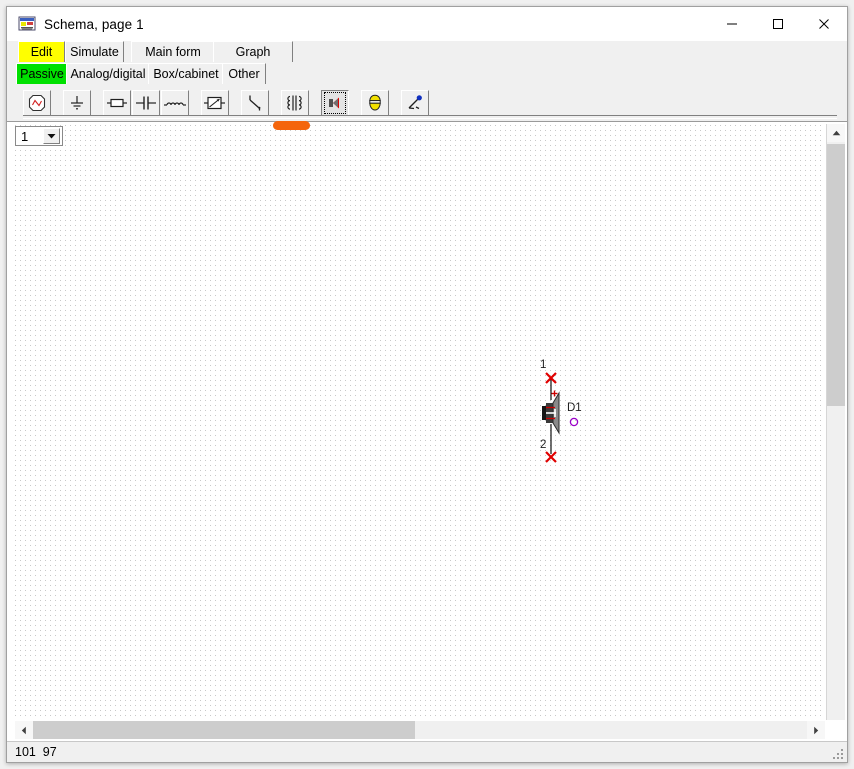 Image resolution: width=854 pixels, height=769 pixels. I want to click on tab-edit: Edit, so click(41, 51).